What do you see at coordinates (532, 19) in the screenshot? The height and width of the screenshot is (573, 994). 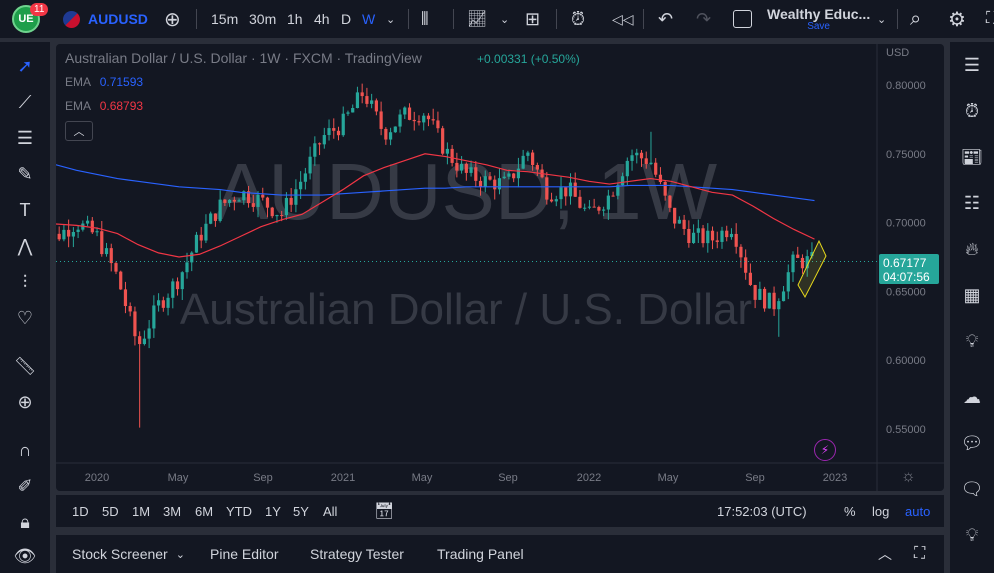 I see `layouts-icon: ⊞` at bounding box center [532, 19].